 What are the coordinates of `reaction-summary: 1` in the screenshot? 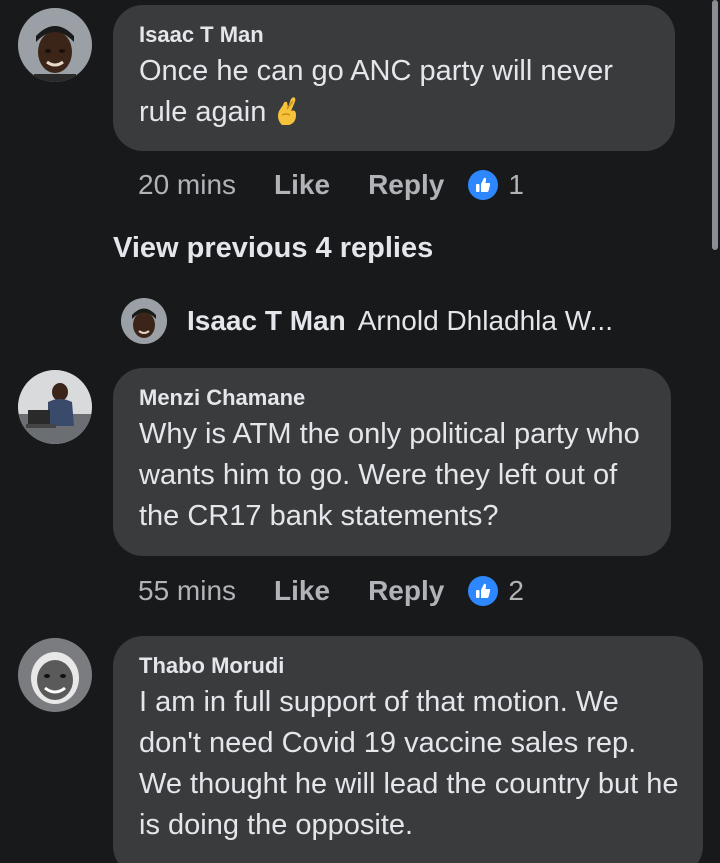 It's located at (496, 185).